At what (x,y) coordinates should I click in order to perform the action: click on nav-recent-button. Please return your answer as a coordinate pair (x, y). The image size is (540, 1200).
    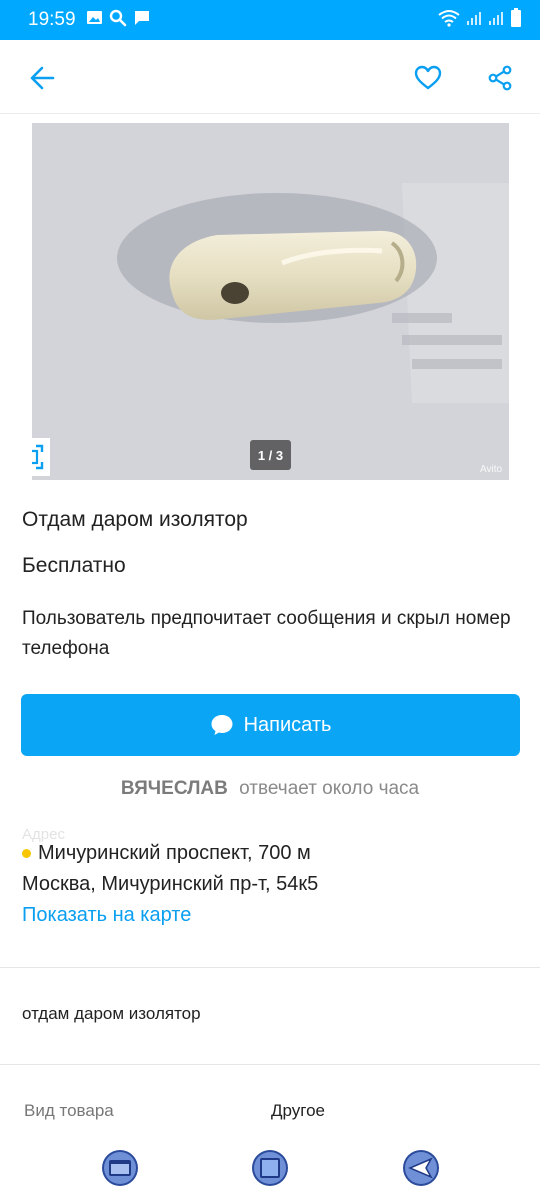
    Looking at the image, I should click on (120, 1168).